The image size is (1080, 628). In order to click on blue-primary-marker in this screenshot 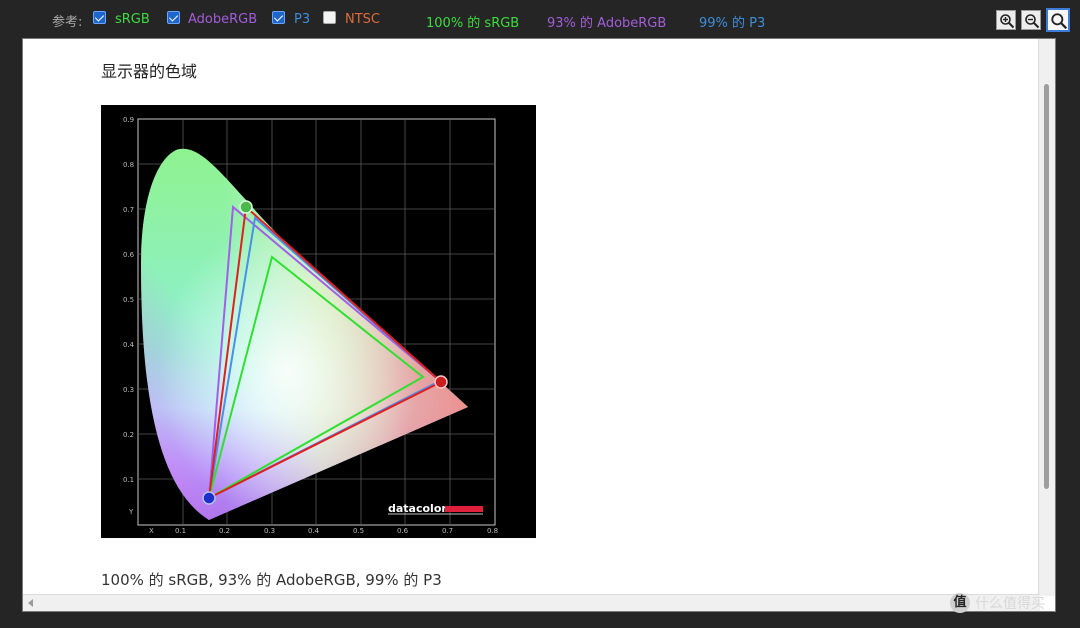, I will do `click(209, 498)`.